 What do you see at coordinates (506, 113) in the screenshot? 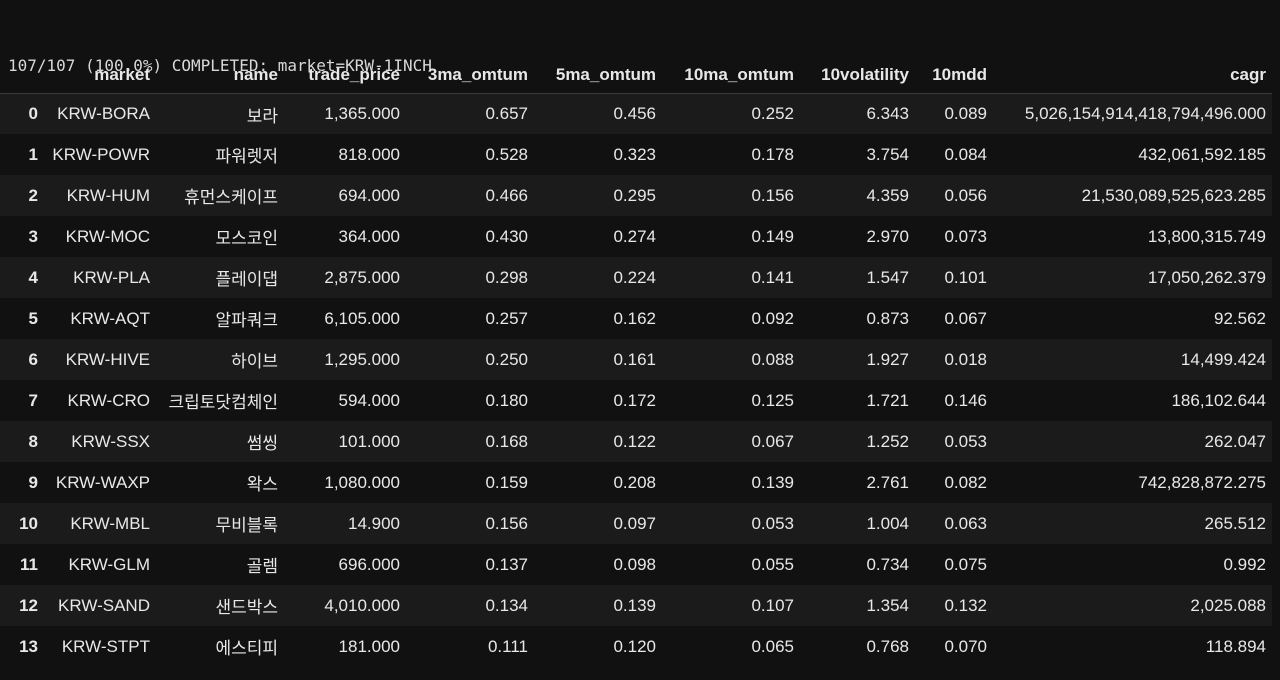
I see `cell-3ma-omtum: 0.657` at bounding box center [506, 113].